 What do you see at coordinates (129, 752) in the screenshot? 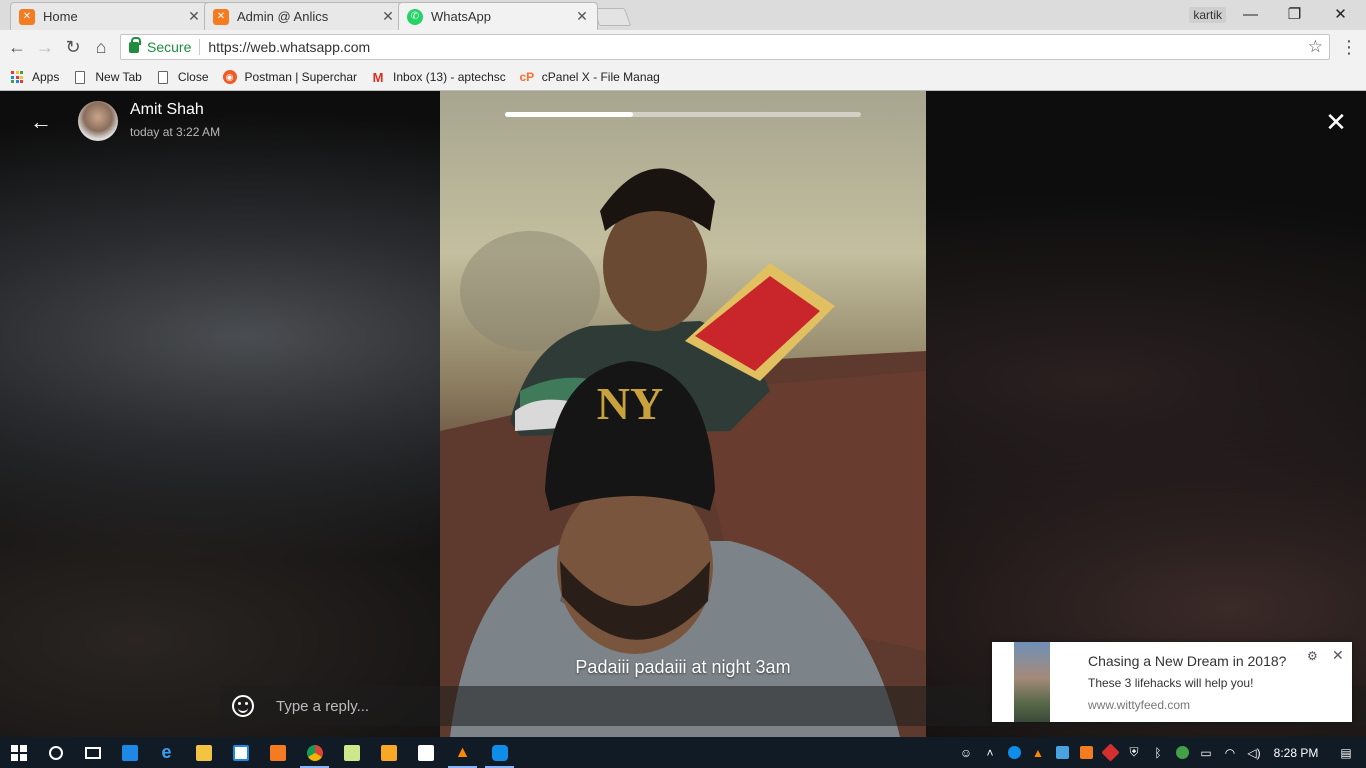
I see `store-app-icon` at bounding box center [129, 752].